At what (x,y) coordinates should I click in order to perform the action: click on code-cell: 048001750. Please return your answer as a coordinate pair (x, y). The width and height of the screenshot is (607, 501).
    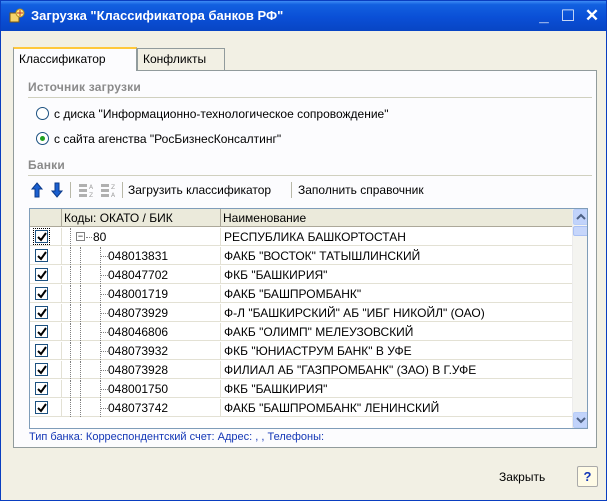
    Looking at the image, I should click on (141, 389).